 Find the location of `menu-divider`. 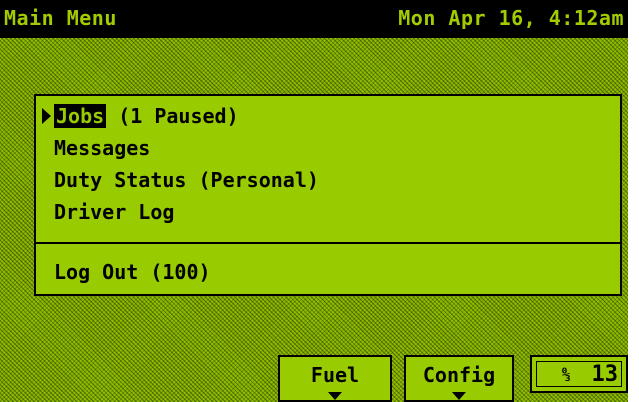

menu-divider is located at coordinates (328, 243).